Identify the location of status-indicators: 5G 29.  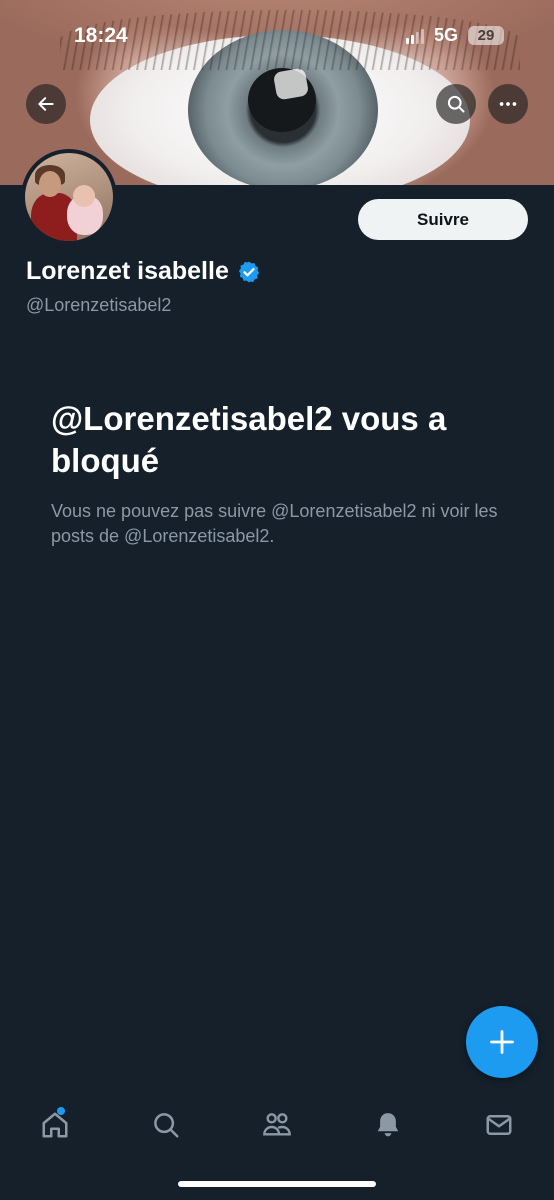
(454, 35).